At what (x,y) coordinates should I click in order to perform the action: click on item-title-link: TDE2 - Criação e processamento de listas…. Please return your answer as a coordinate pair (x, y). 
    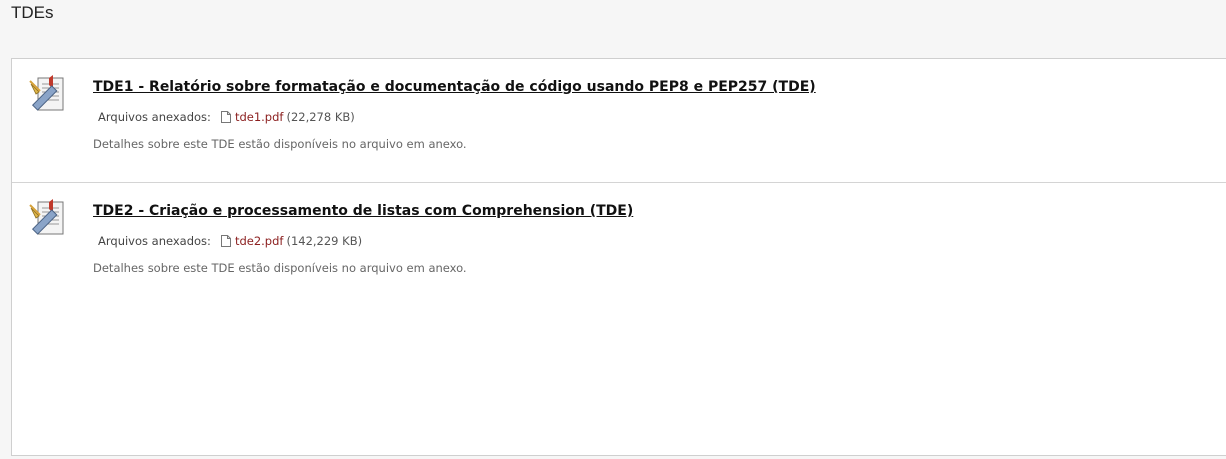
    Looking at the image, I should click on (363, 211).